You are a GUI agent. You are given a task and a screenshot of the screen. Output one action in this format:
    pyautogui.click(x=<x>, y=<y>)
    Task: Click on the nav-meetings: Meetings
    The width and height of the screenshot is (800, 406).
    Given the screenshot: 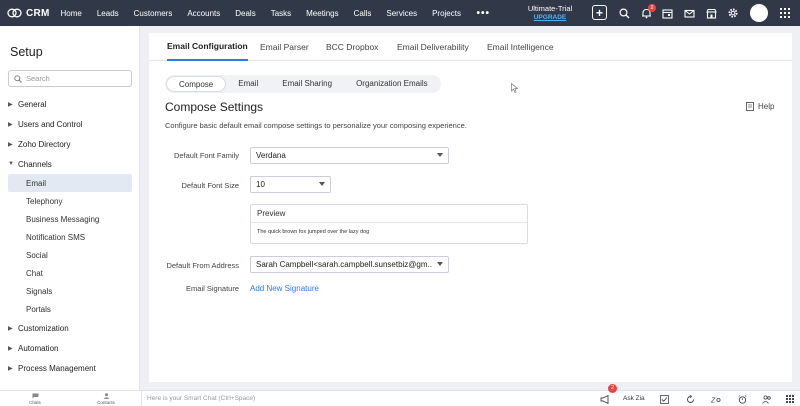 What is the action you would take?
    pyautogui.click(x=322, y=13)
    